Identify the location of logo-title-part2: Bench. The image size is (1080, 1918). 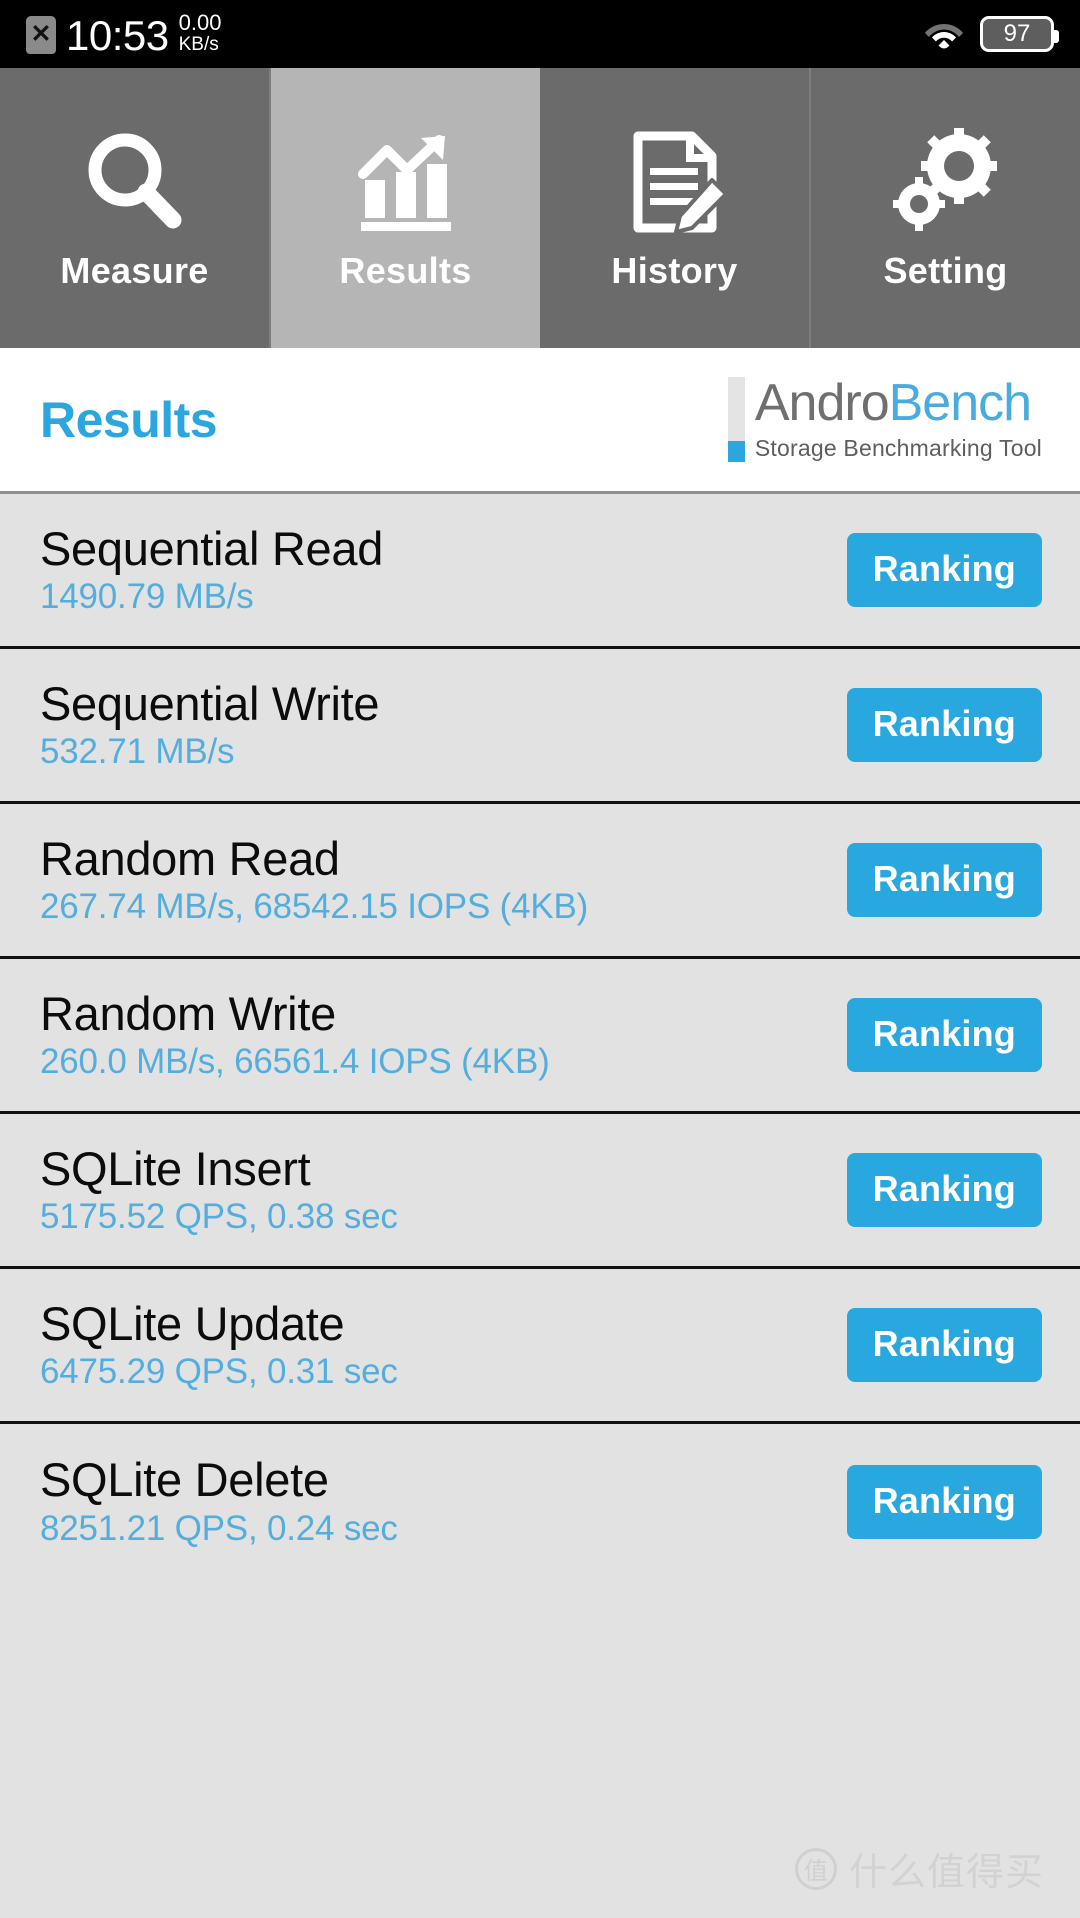
(960, 403).